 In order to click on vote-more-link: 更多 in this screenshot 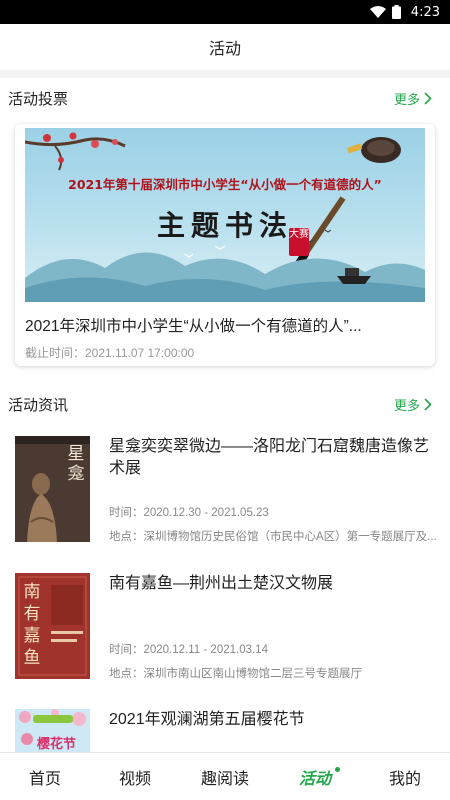, I will do `click(413, 98)`.